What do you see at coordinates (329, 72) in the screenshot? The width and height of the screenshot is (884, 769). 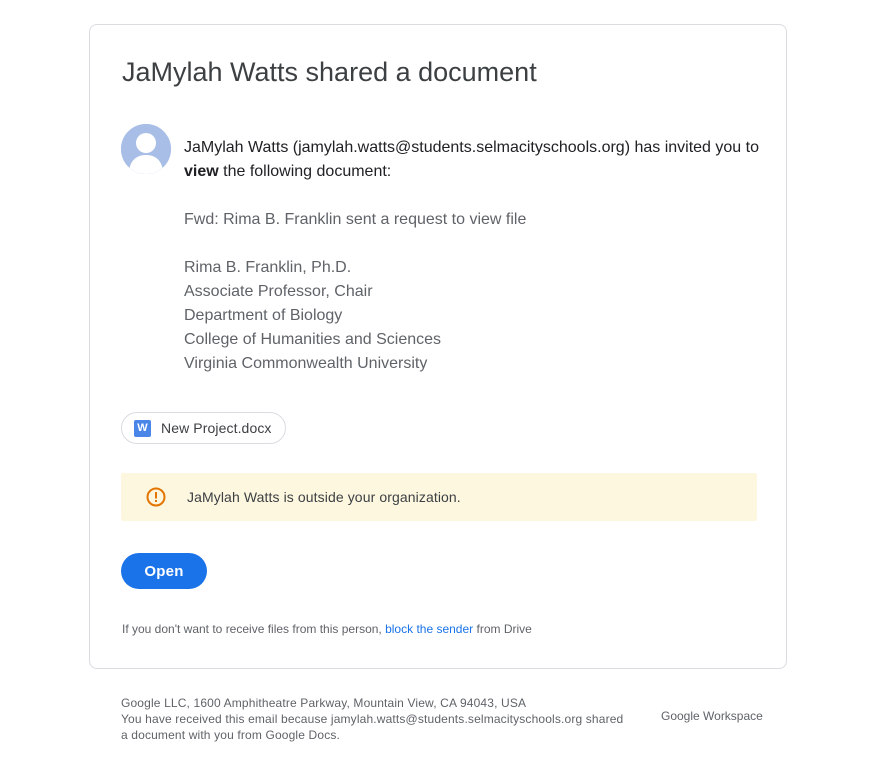 I see `email-title: JaMylah Watts shared a document` at bounding box center [329, 72].